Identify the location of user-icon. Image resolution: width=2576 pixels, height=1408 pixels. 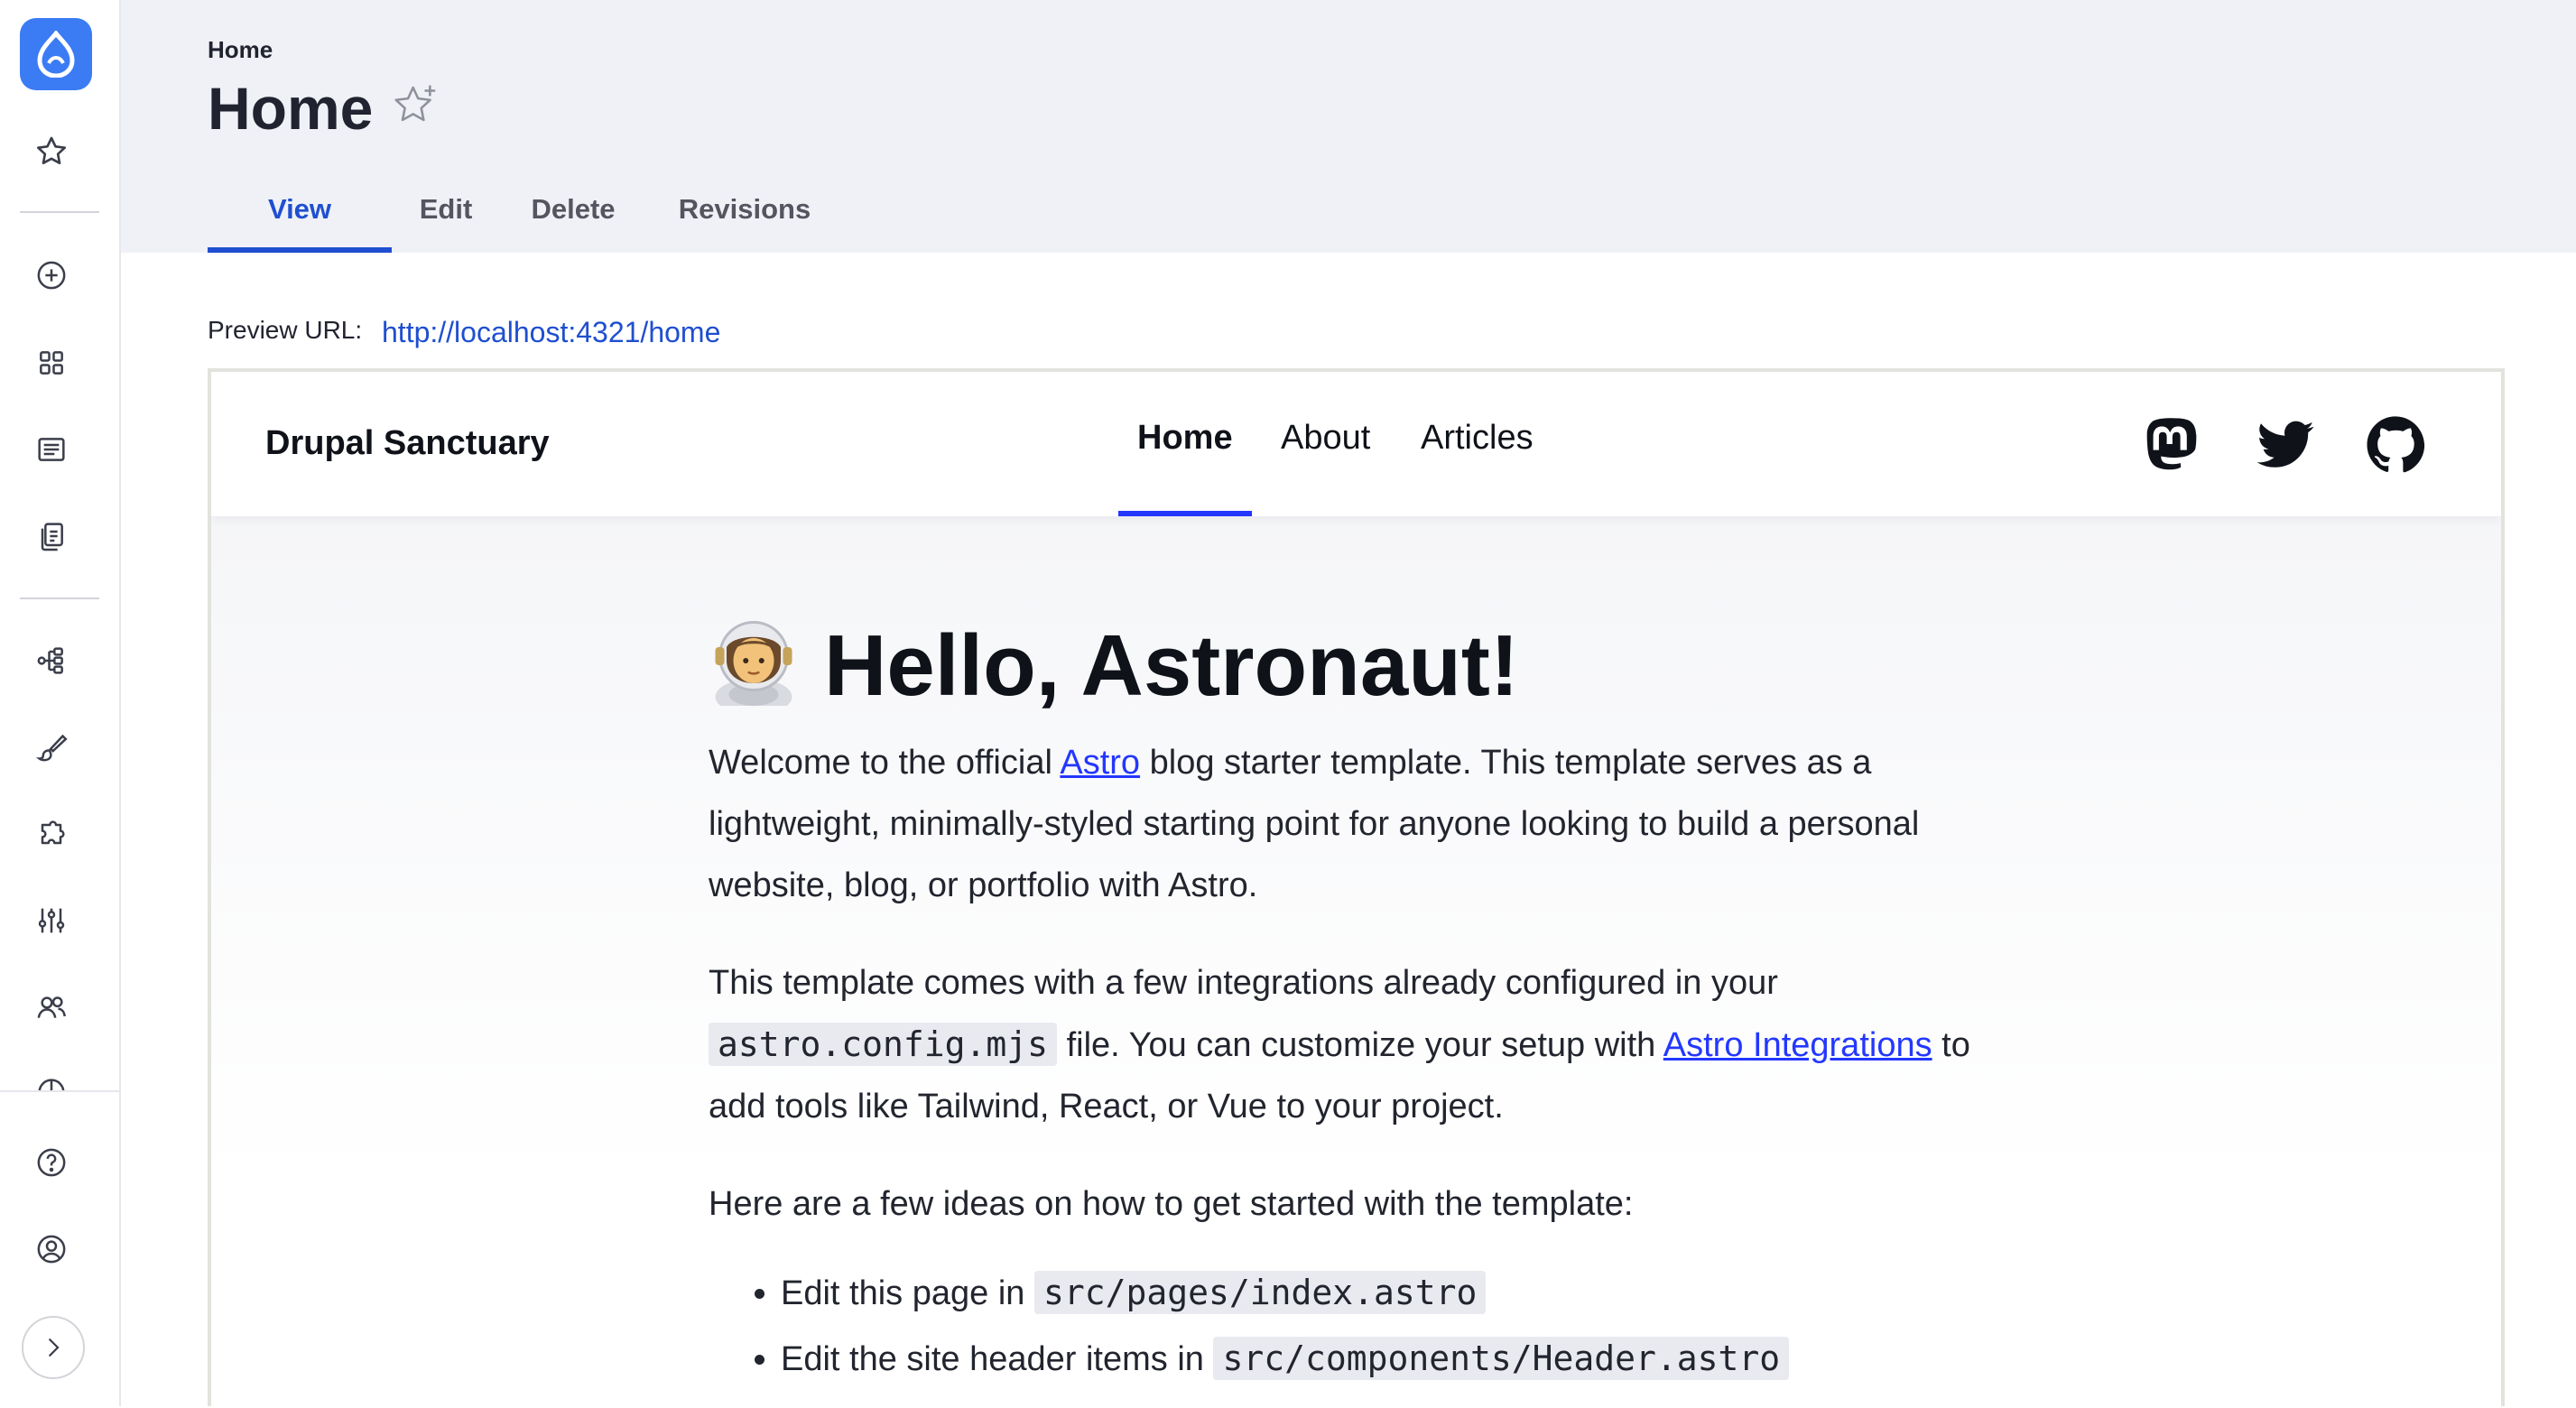
(51, 1249).